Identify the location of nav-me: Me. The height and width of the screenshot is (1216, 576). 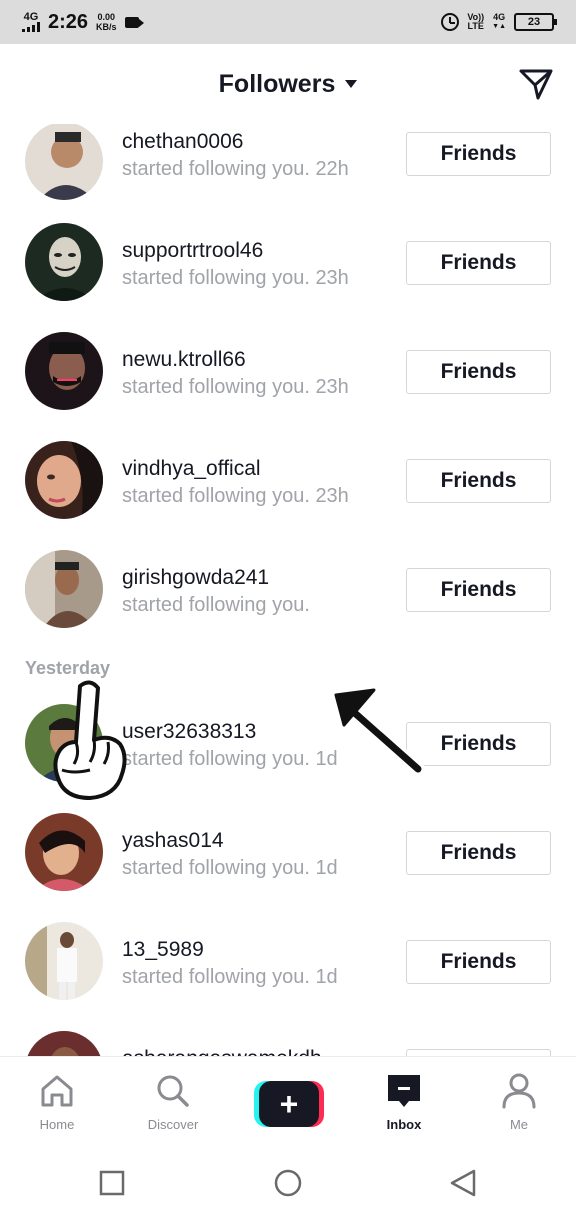
(519, 1101).